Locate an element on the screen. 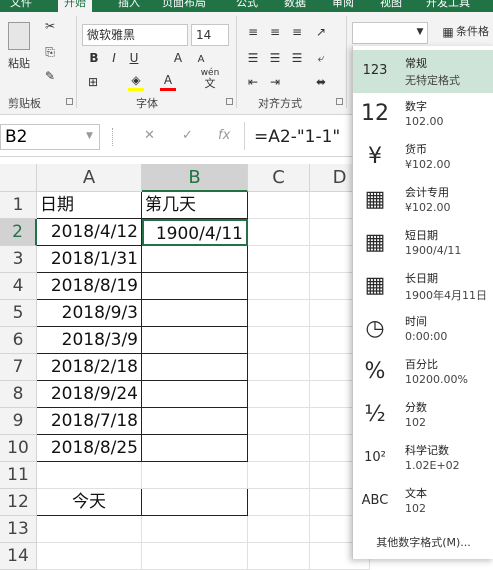 Image resolution: width=493 pixels, height=570 pixels. cell-c5 is located at coordinates (279, 313).